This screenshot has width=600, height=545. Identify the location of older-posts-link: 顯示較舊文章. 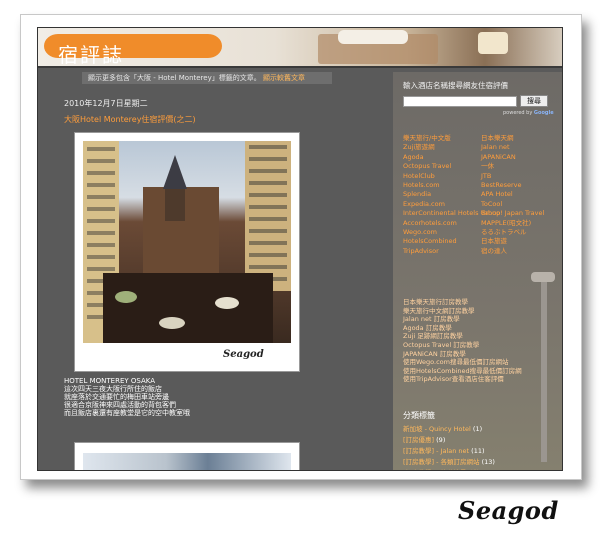
(284, 78).